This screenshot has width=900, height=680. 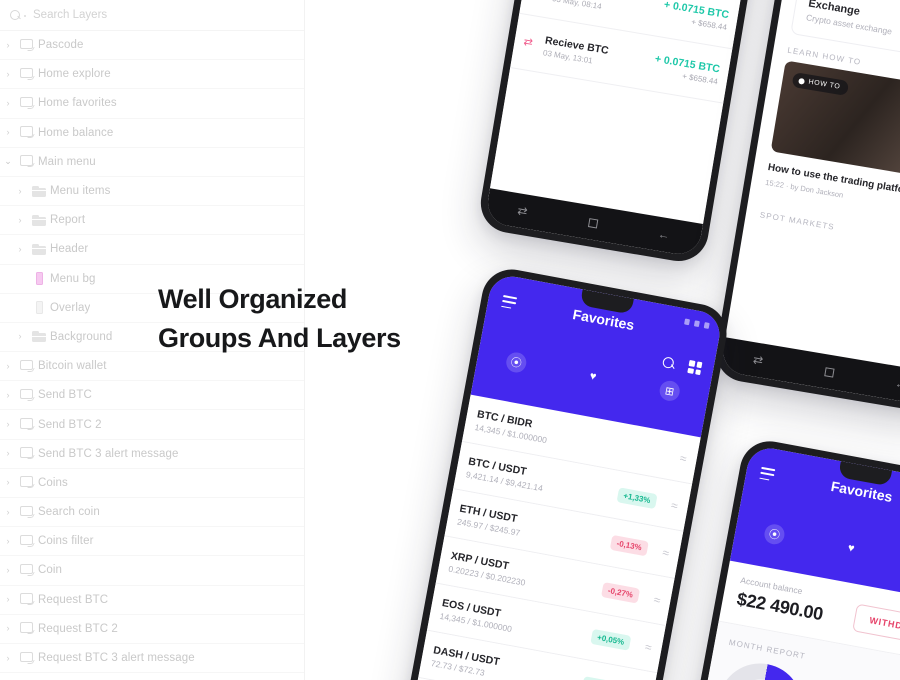 What do you see at coordinates (65, 395) in the screenshot?
I see `layer-name: Send BTC` at bounding box center [65, 395].